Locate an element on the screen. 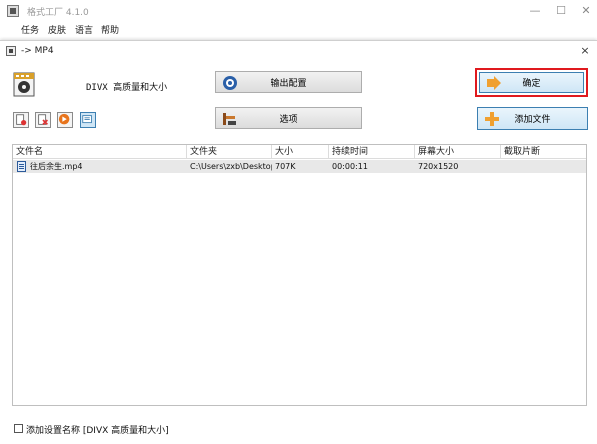 The width and height of the screenshot is (597, 444). cell-duration: 00:00:11 is located at coordinates (350, 166).